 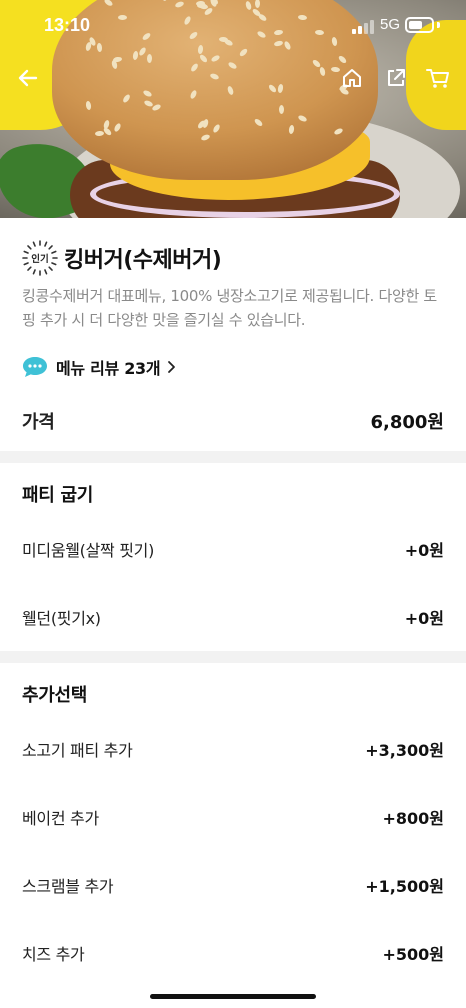 I want to click on price-label: 가격, so click(x=38, y=422).